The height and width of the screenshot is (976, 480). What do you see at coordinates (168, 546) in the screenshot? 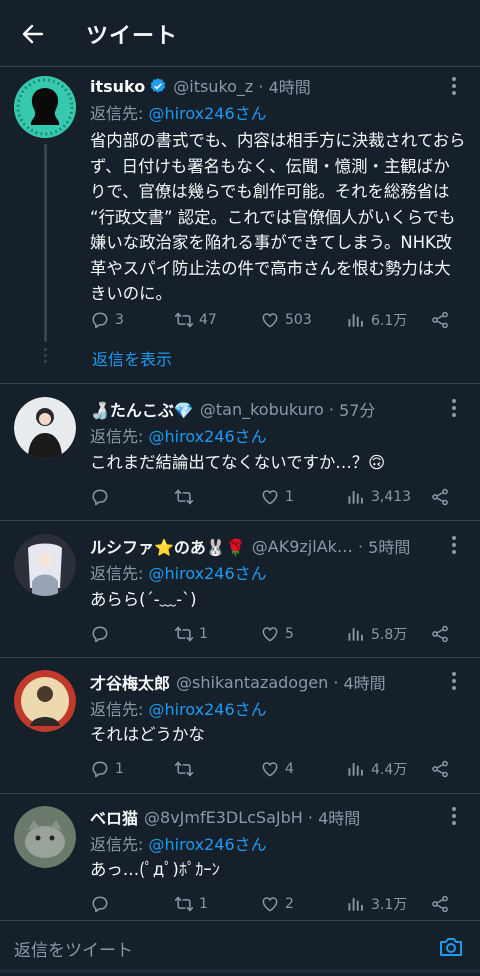
I see `display-name: ルシファ⭐のあ🐰🌹` at bounding box center [168, 546].